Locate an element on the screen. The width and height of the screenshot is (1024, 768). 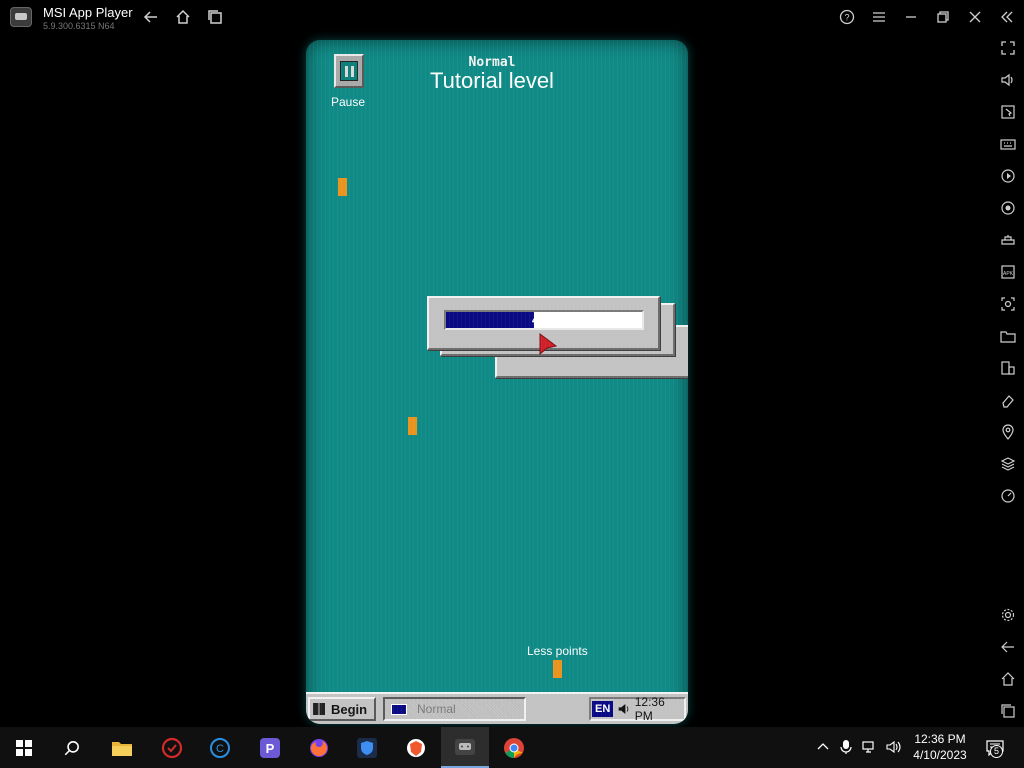
begin-label: Begin is located at coordinates (349, 709).